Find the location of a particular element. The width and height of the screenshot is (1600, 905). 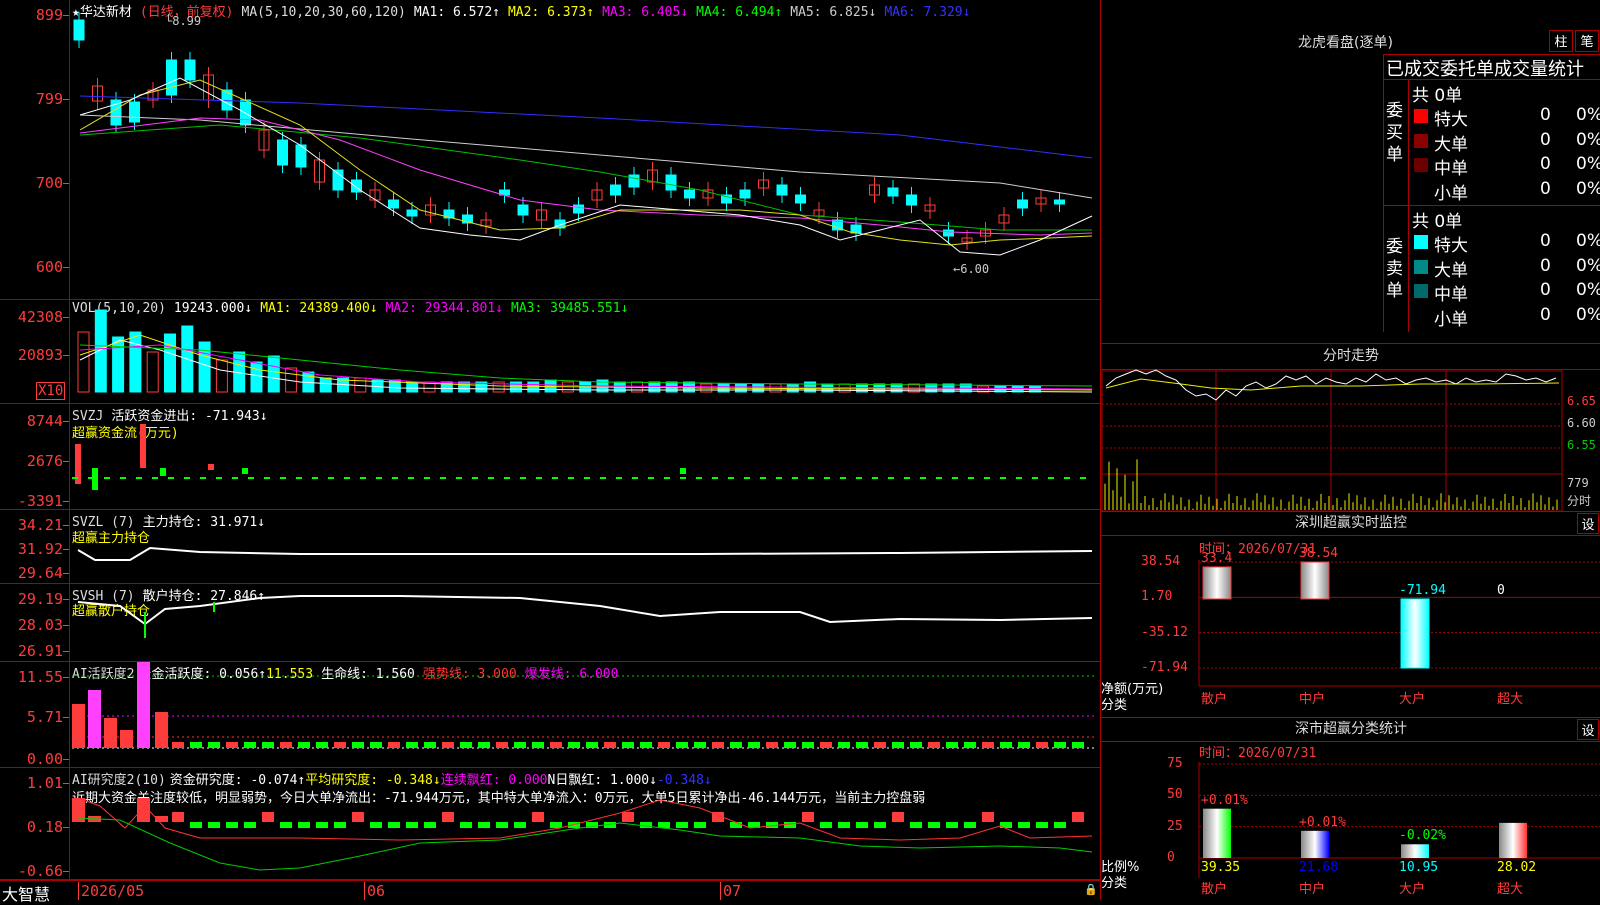

order-size-row: 小单 0 0% is located at coordinates (1505, 317).